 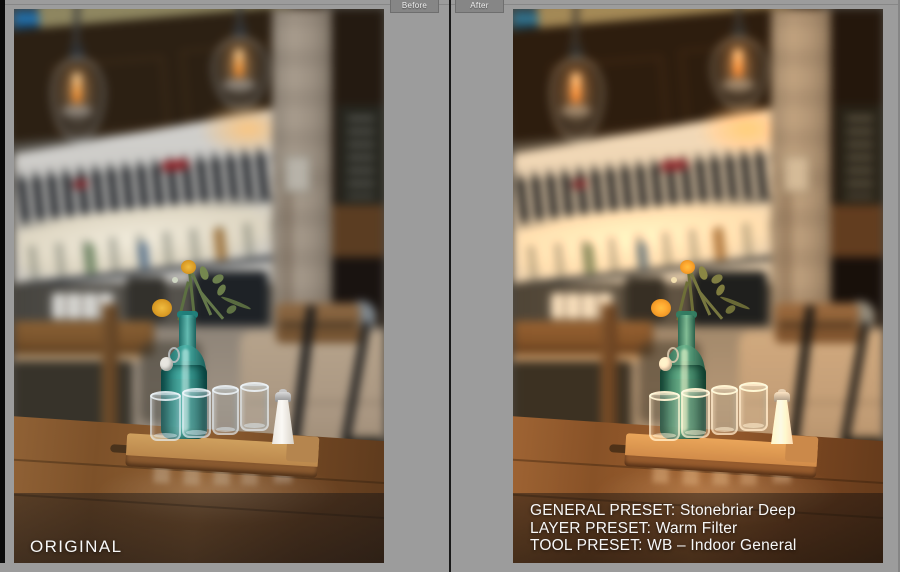 I want to click on tool-preset-line: TOOL PRESET: WB – Indoor General, so click(x=663, y=546).